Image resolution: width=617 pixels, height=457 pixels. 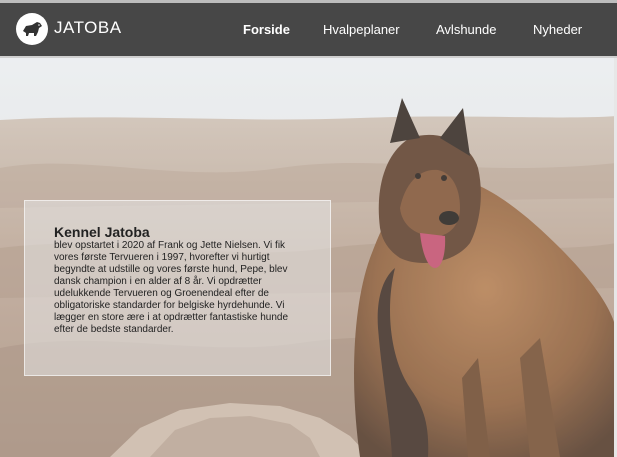 What do you see at coordinates (102, 232) in the screenshot?
I see `kennel-title: Kennel Jatoba` at bounding box center [102, 232].